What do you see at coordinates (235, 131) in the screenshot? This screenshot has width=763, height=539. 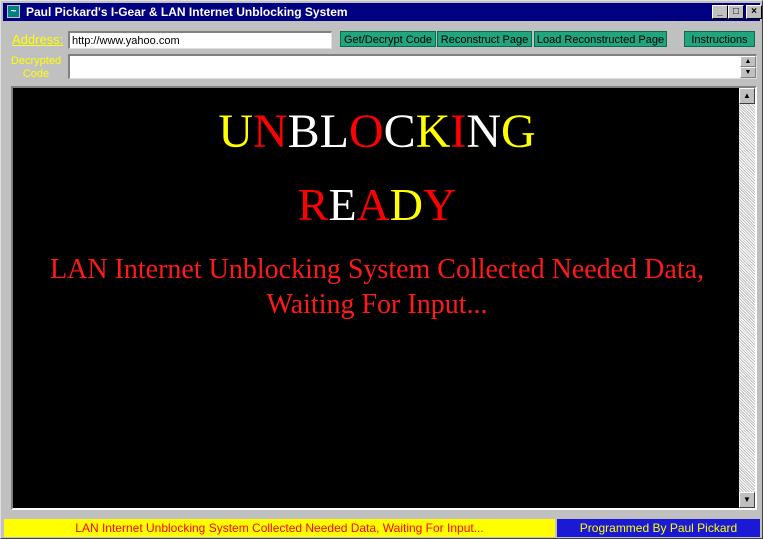 I see `unblocking-heading-letter: U` at bounding box center [235, 131].